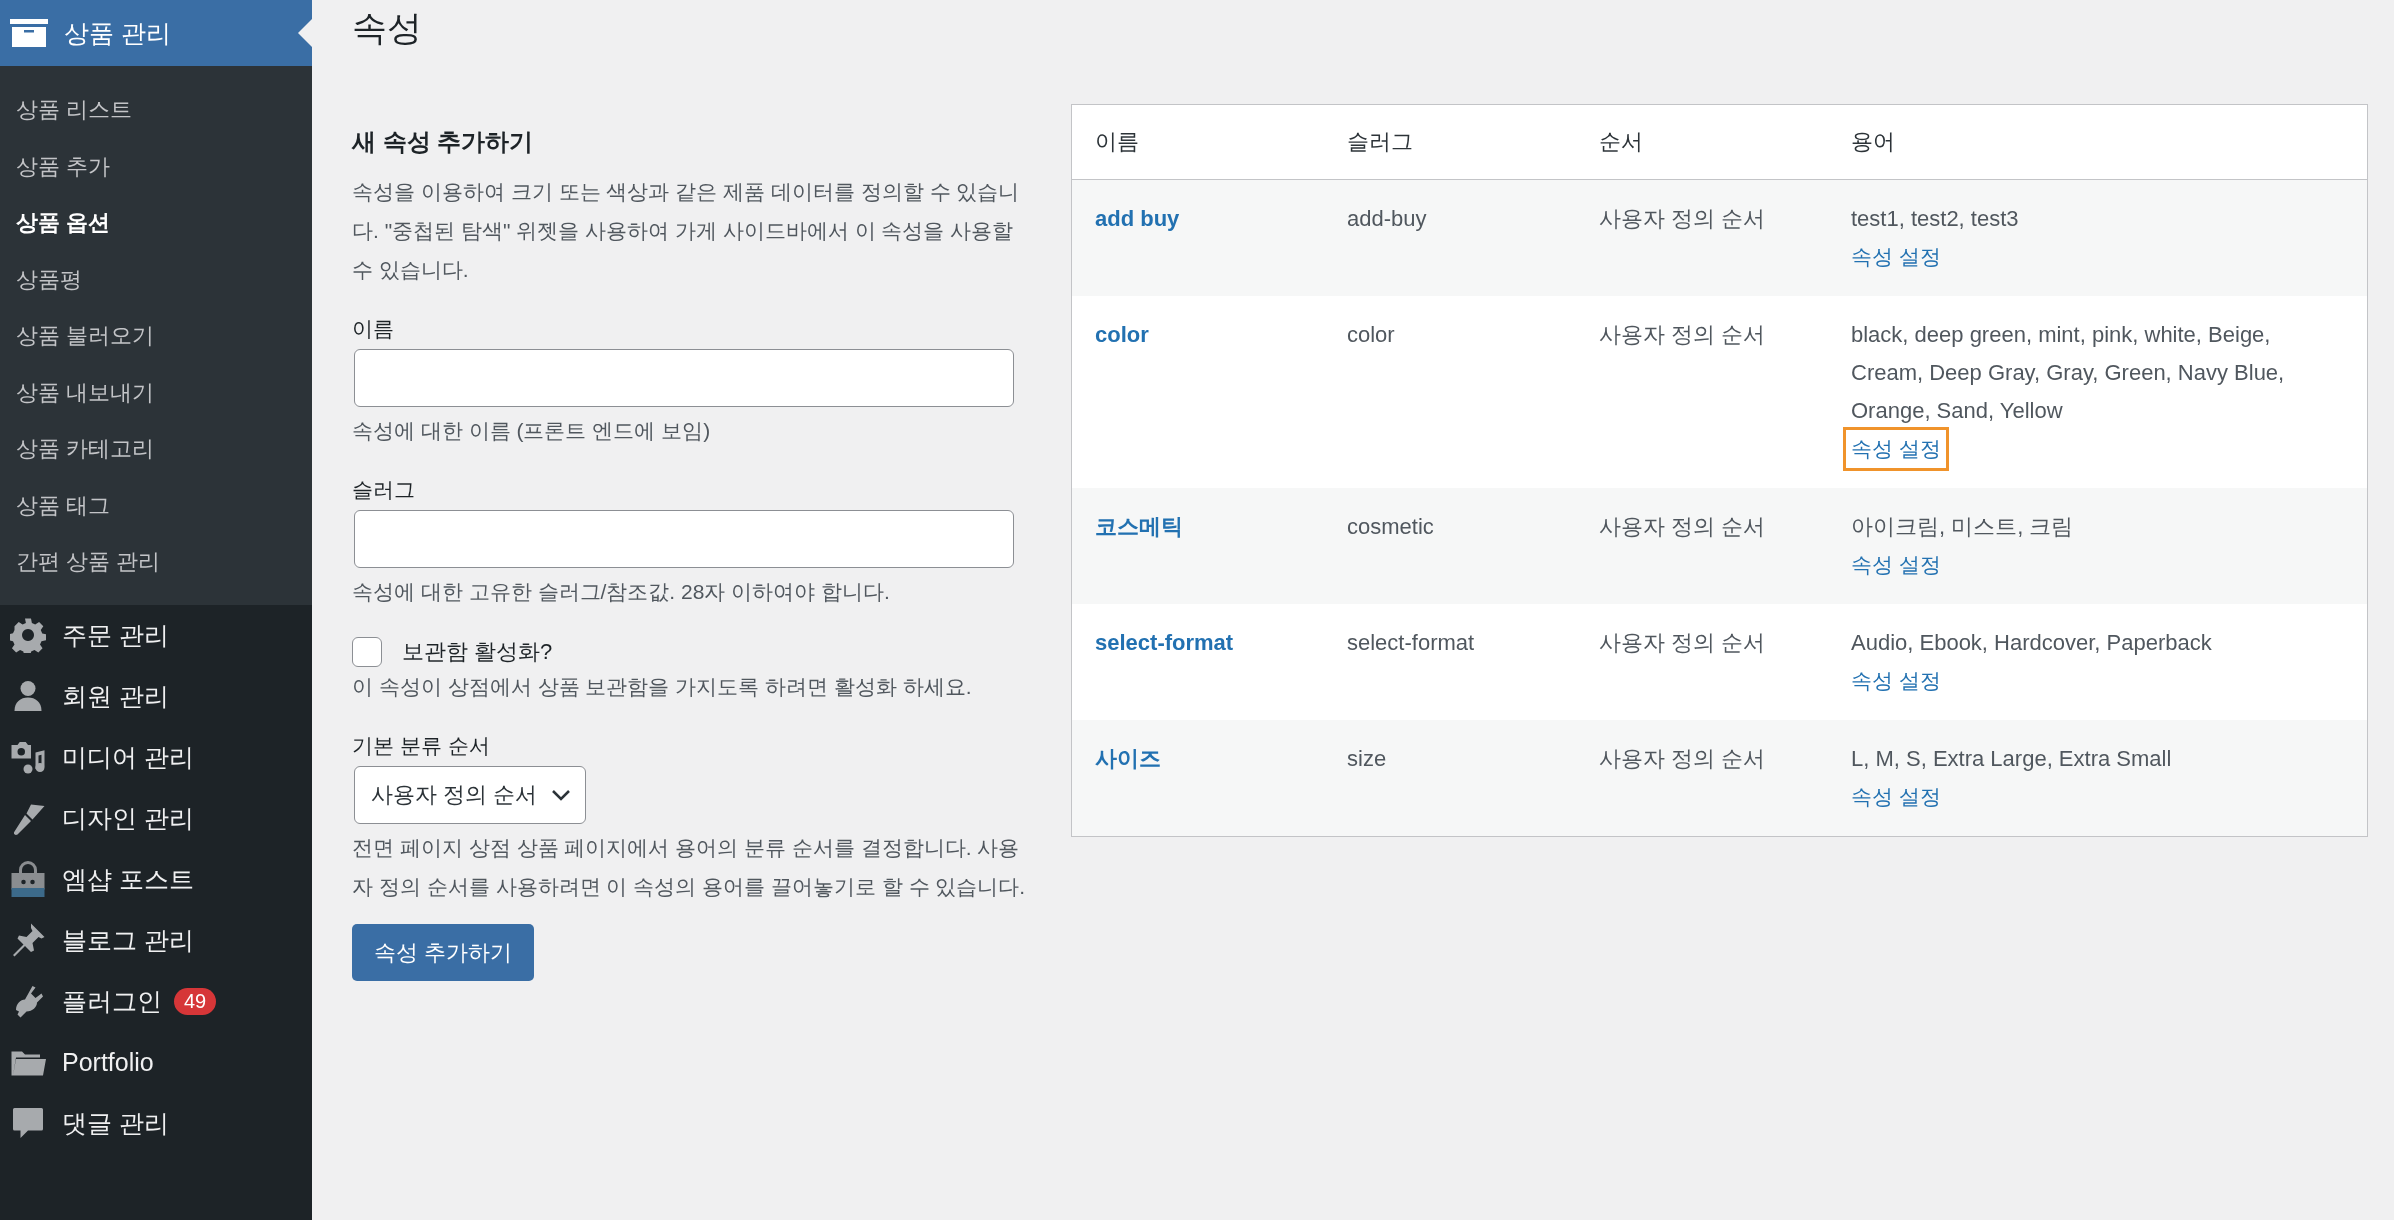  What do you see at coordinates (443, 952) in the screenshot?
I see `add-attribute-button: 속성 추가하기` at bounding box center [443, 952].